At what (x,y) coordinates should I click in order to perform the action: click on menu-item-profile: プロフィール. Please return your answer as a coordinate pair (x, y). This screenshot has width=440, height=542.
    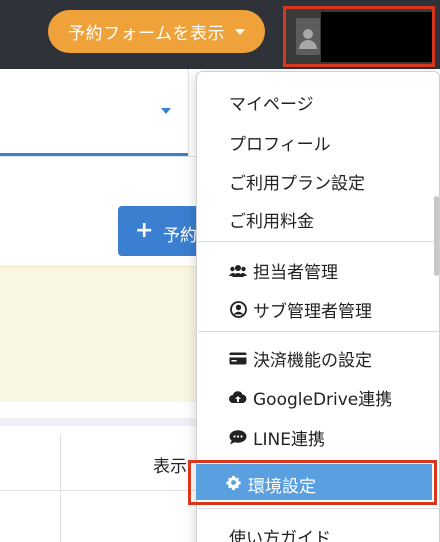
    Looking at the image, I should click on (280, 142).